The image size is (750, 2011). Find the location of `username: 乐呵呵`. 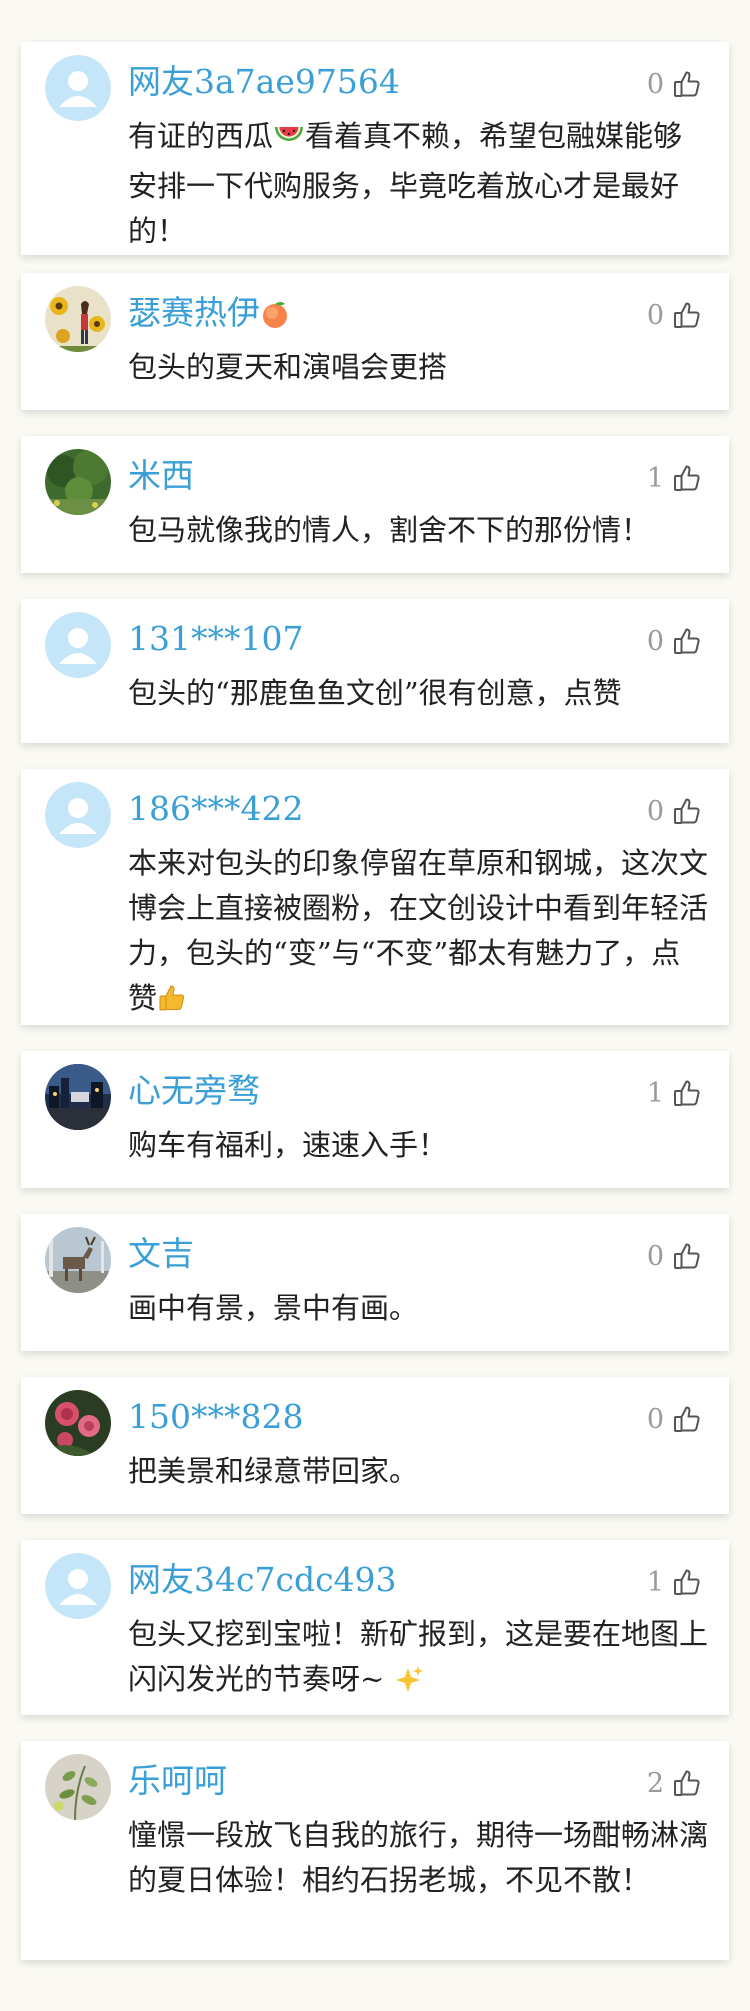

username: 乐呵呵 is located at coordinates (177, 1781).